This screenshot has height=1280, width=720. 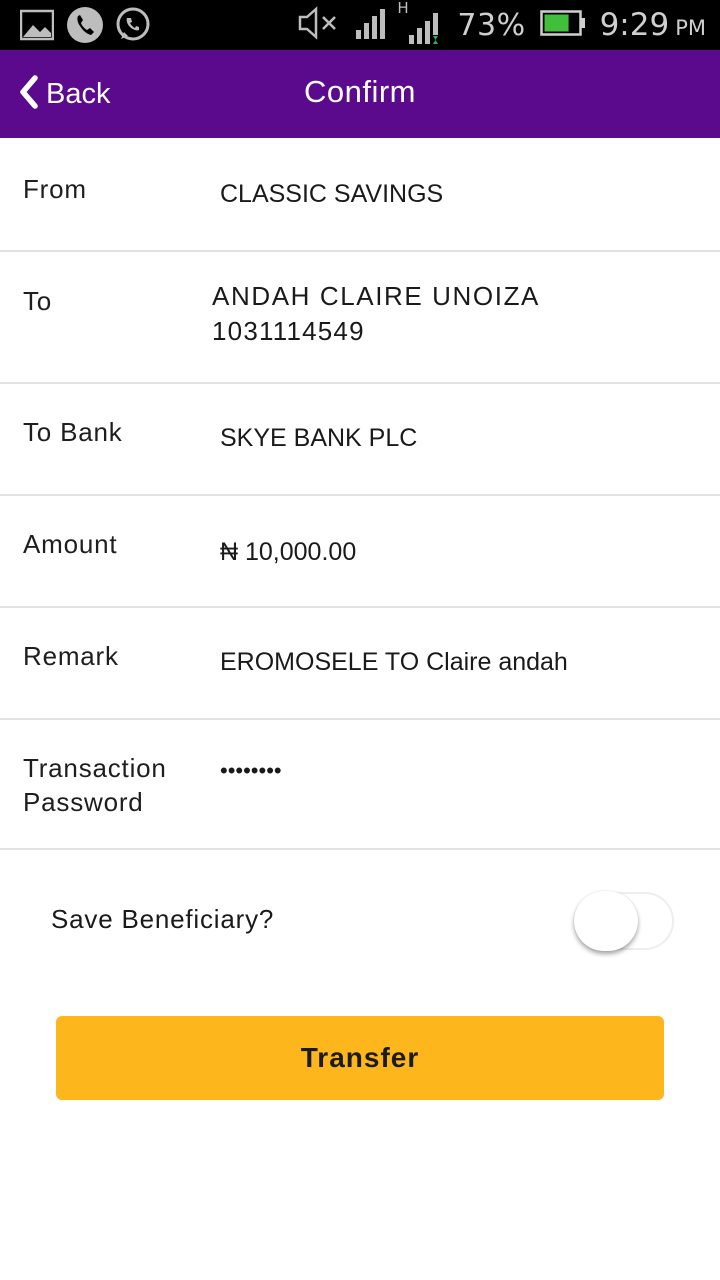 What do you see at coordinates (360, 920) in the screenshot?
I see `save-beneficiary-row: Save Beneficiary?` at bounding box center [360, 920].